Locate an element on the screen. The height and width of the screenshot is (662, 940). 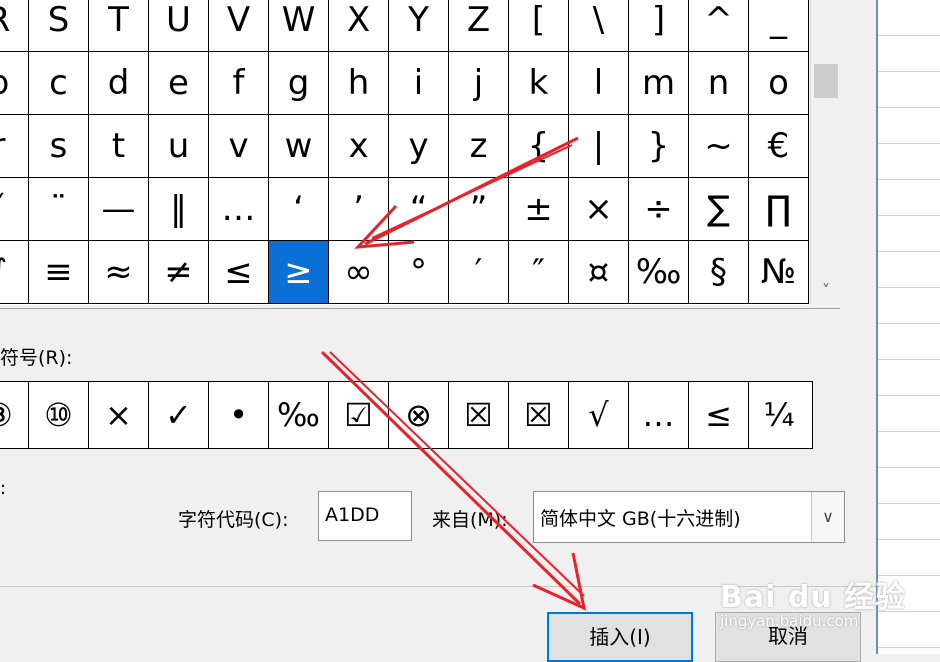
recent-symbol-cell: ‰ is located at coordinates (299, 415).